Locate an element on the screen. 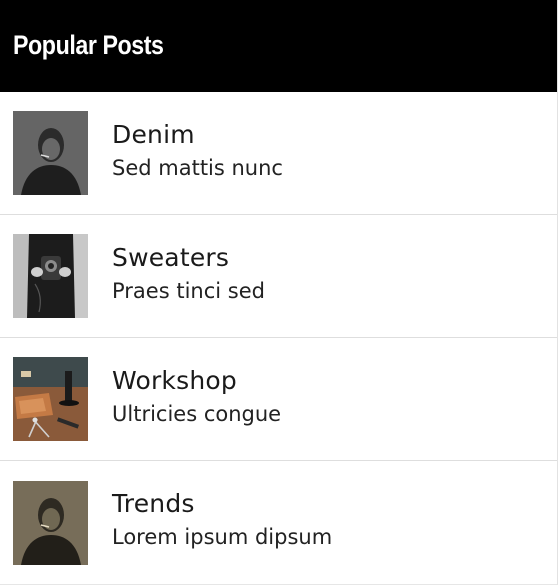  post-text: Workshop Ultricies congue is located at coordinates (196, 397).